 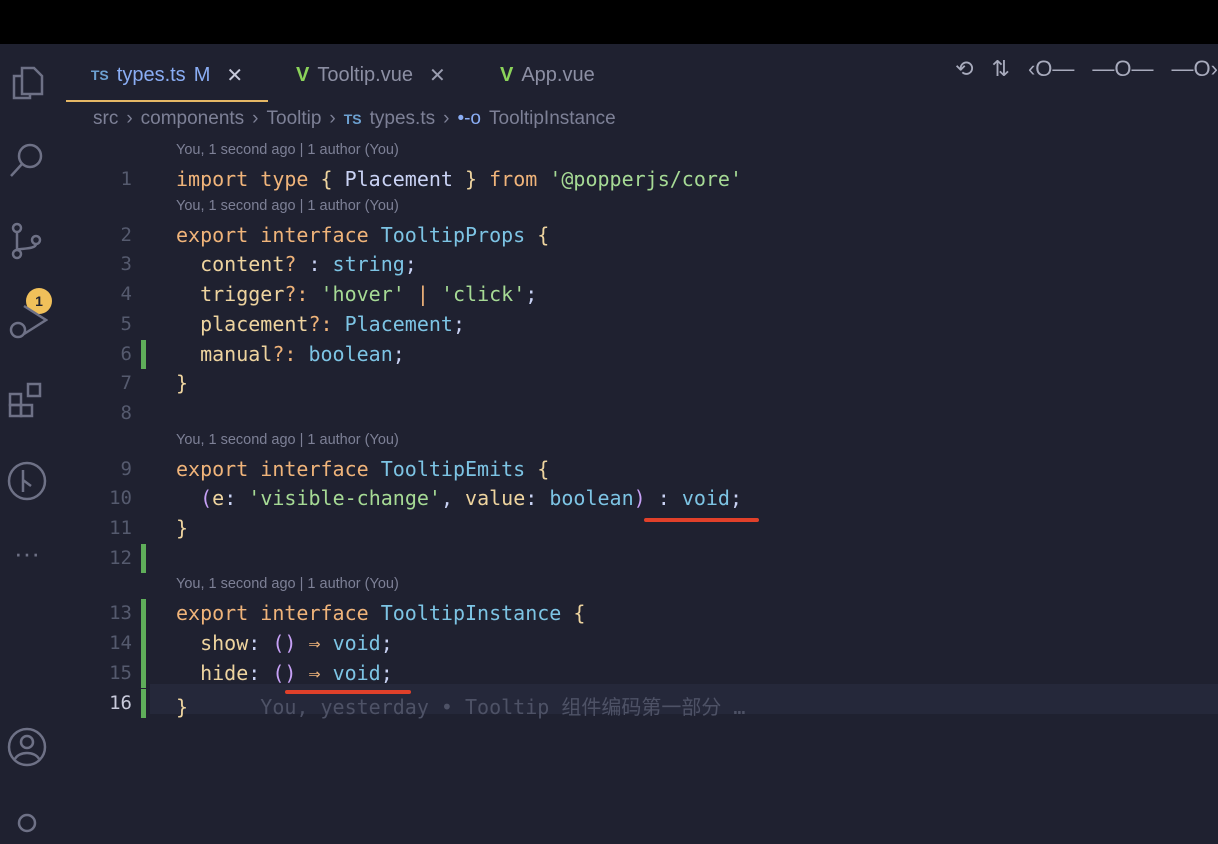 I want to click on chevron-right-icon: ›, so click(x=129, y=118).